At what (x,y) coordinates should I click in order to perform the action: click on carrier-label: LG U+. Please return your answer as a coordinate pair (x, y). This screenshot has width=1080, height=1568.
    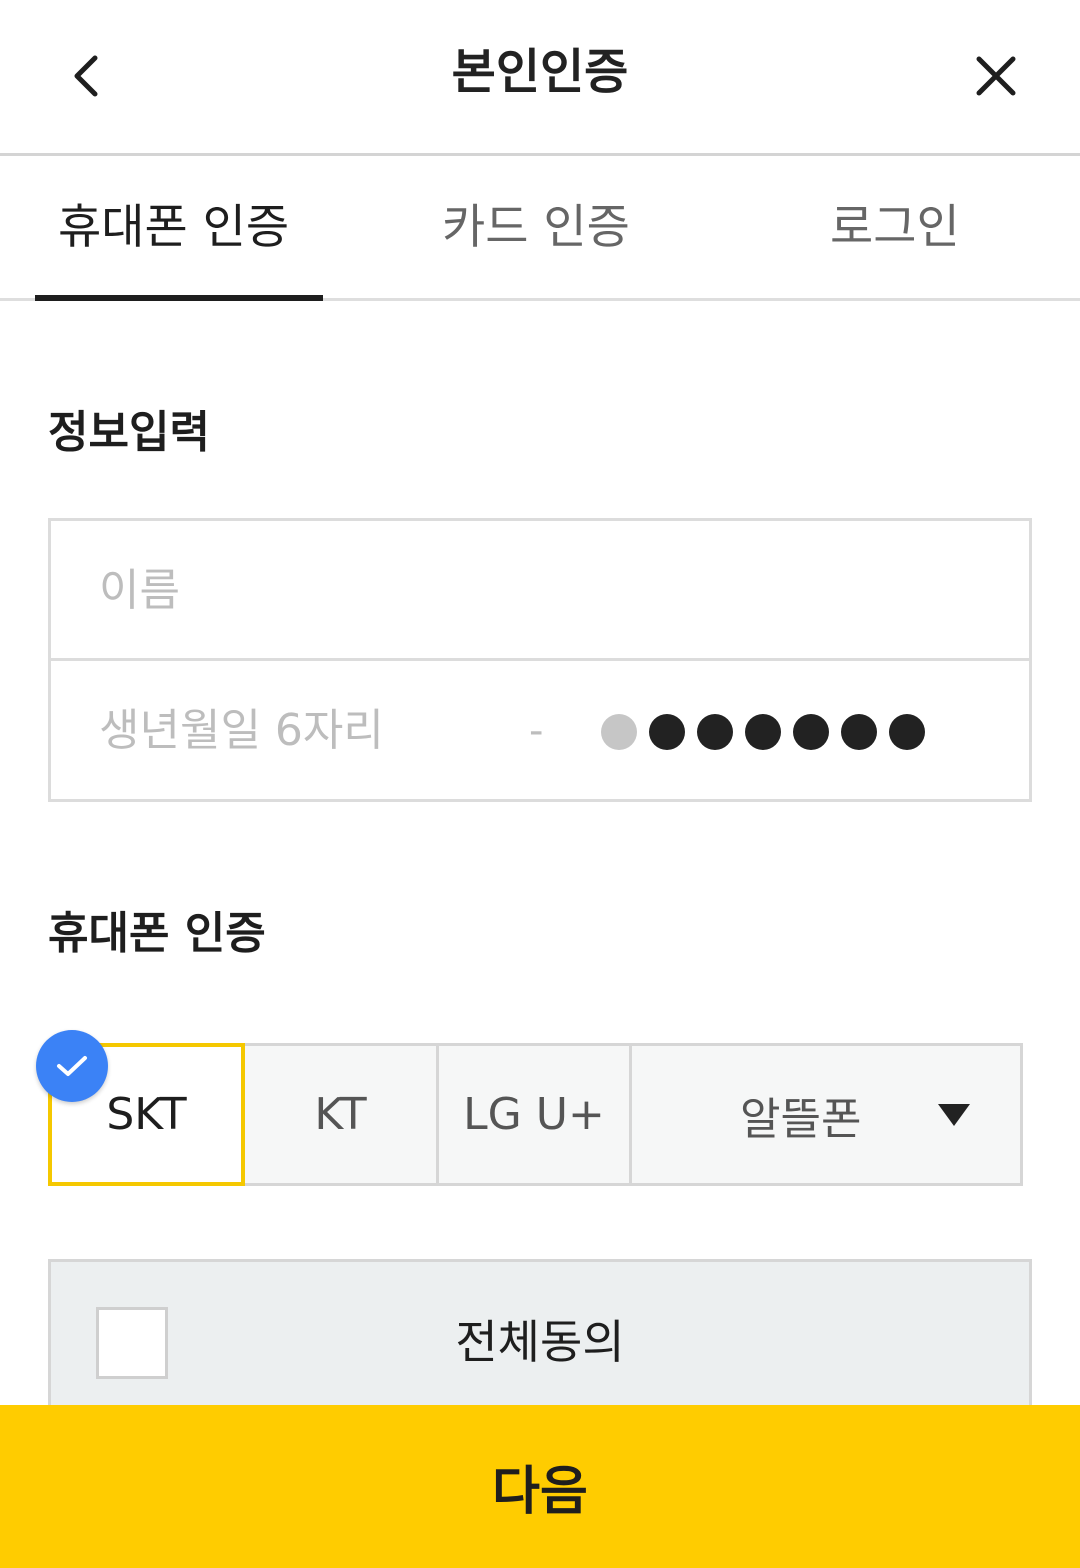
    Looking at the image, I should click on (534, 1114).